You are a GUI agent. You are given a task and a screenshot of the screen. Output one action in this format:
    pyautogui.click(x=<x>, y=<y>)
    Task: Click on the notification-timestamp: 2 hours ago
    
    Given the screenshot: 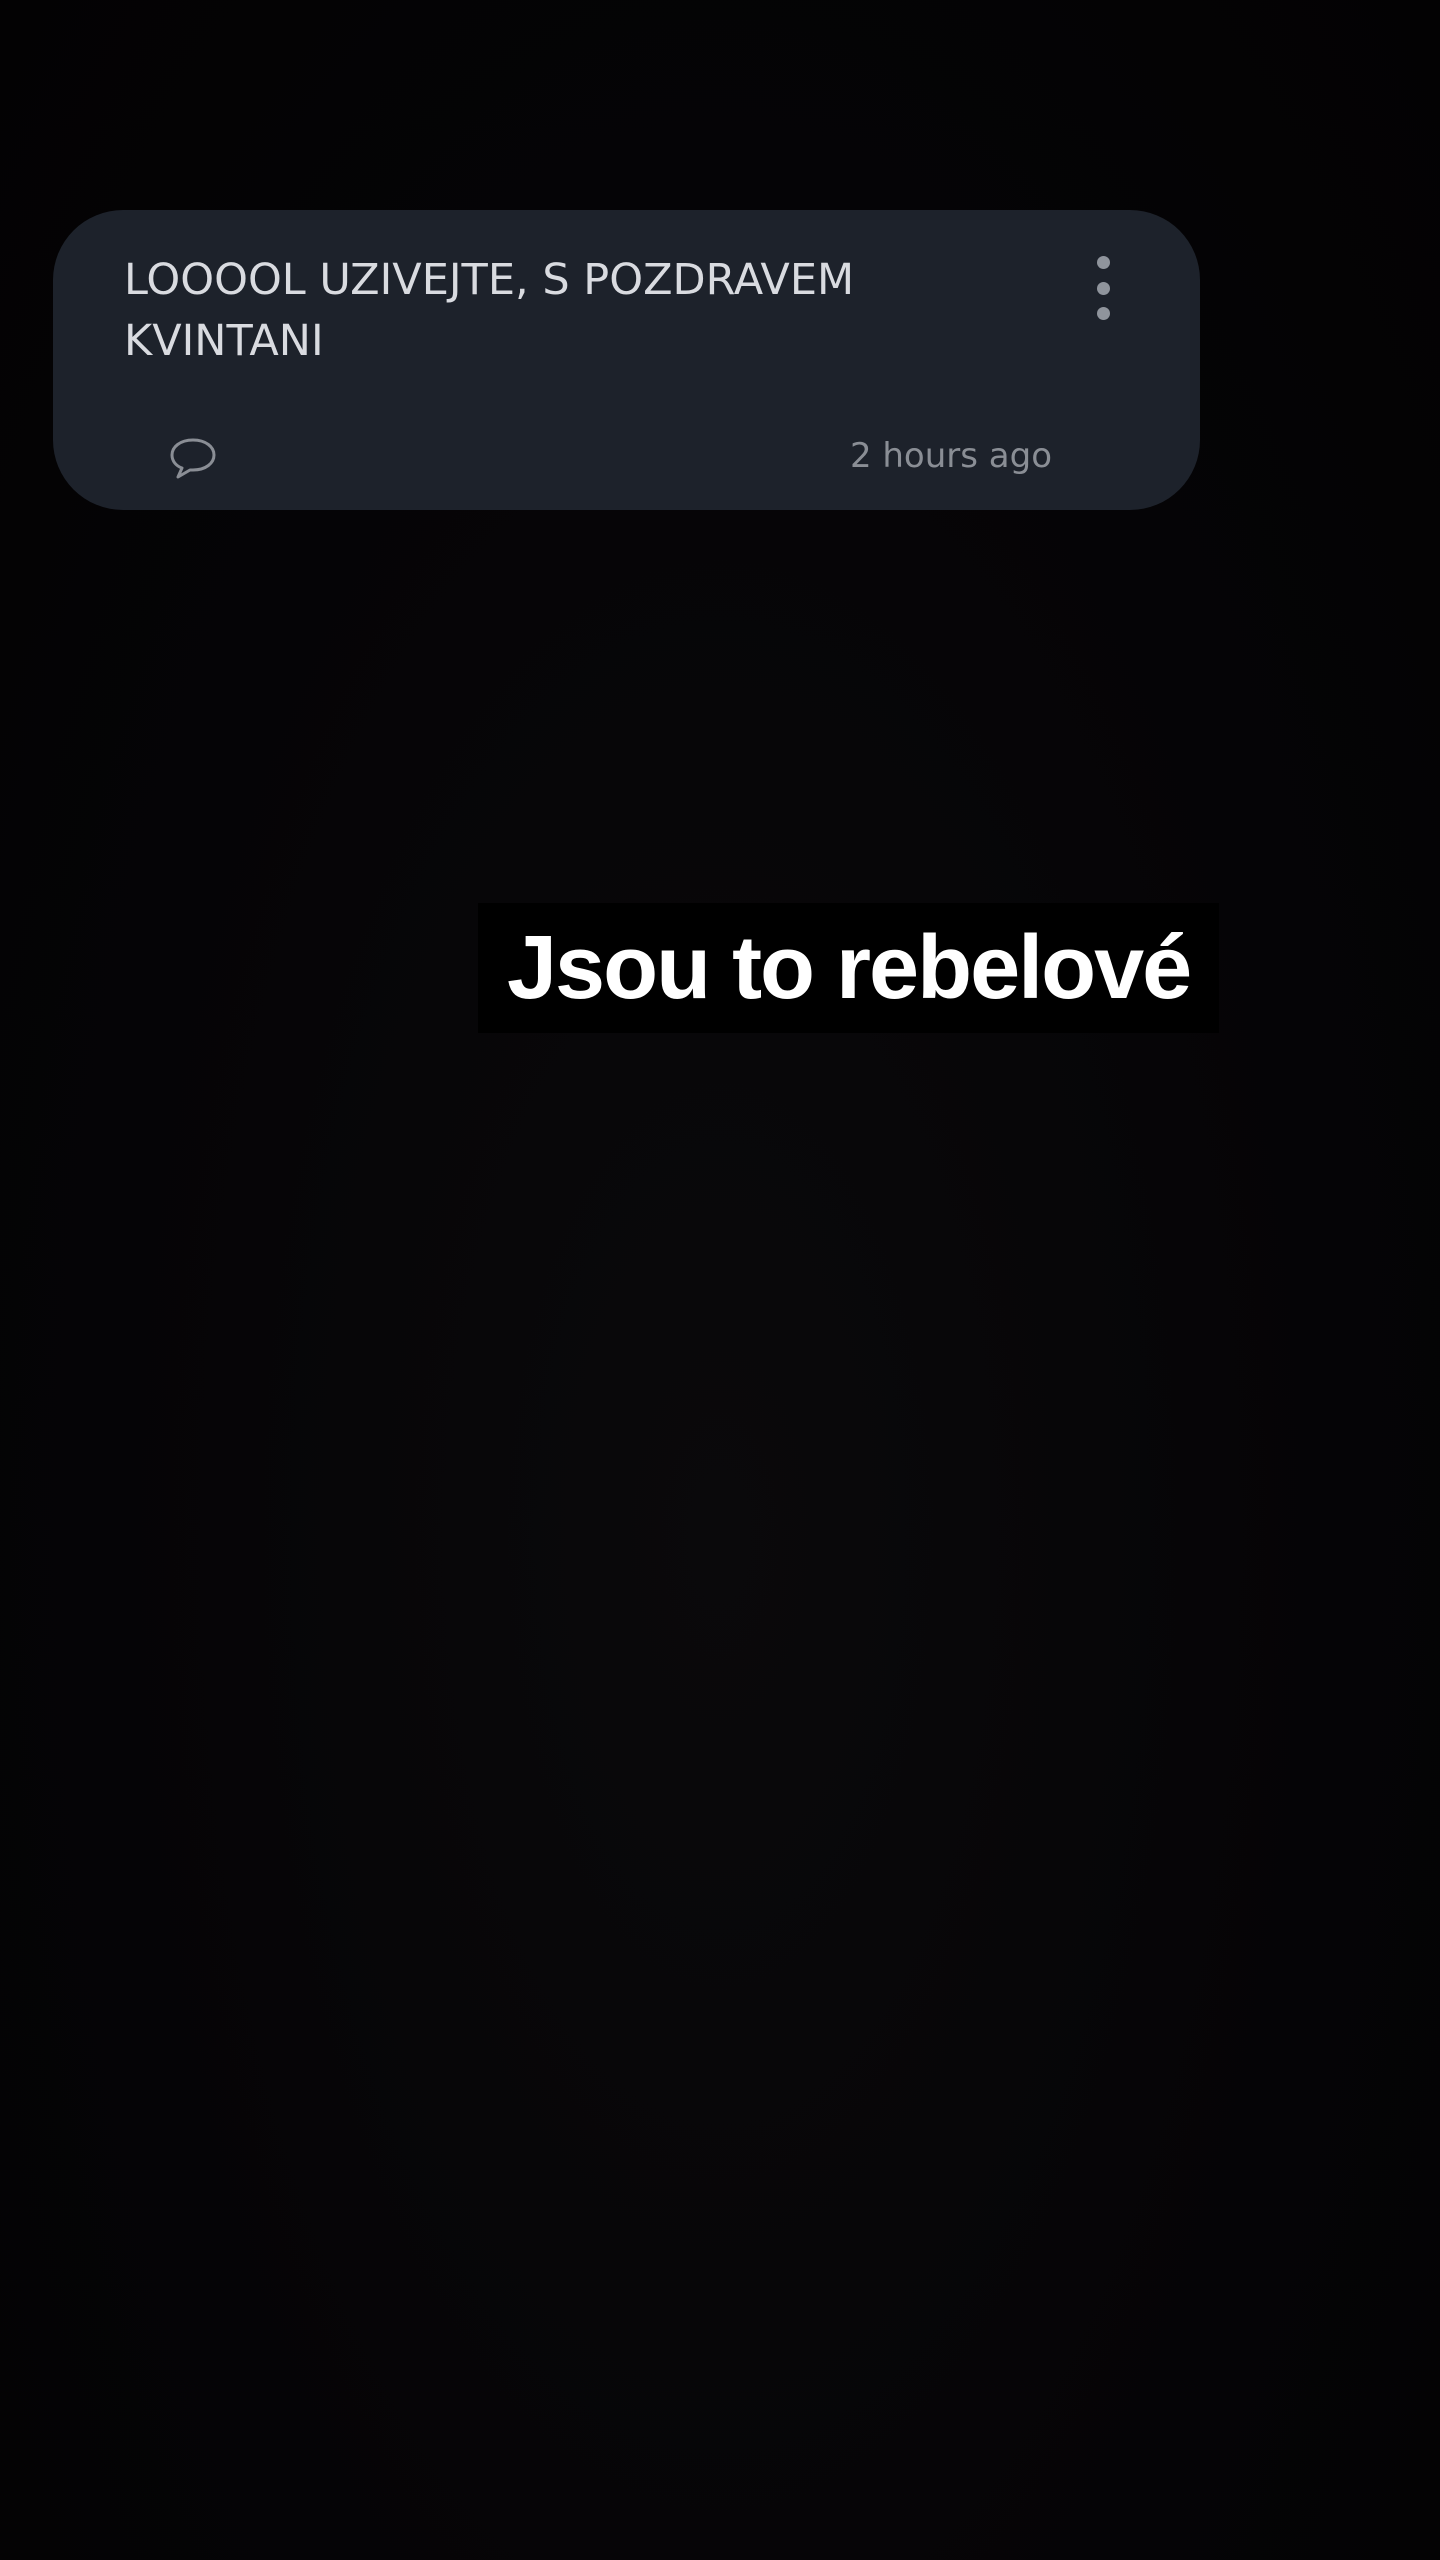 What is the action you would take?
    pyautogui.click(x=950, y=456)
    